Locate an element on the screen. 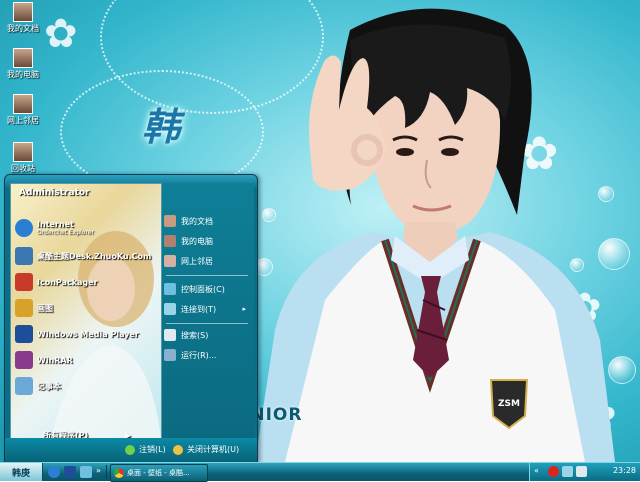  start-menu-item-zhuoku: 桌酷主题Desk.ZhuoKu.Com is located at coordinates (86, 256).